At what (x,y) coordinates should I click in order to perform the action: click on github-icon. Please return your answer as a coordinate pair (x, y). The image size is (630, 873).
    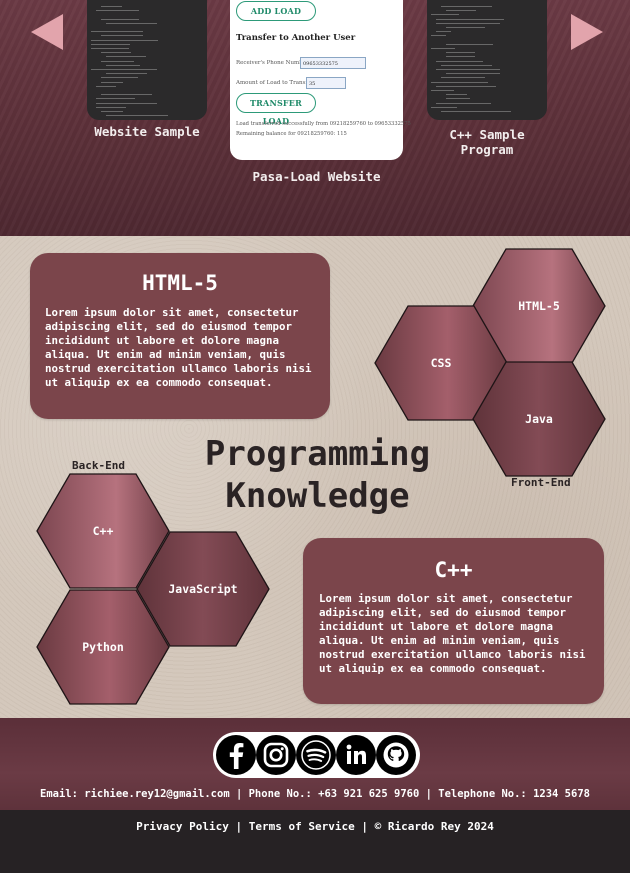
    Looking at the image, I should click on (396, 755).